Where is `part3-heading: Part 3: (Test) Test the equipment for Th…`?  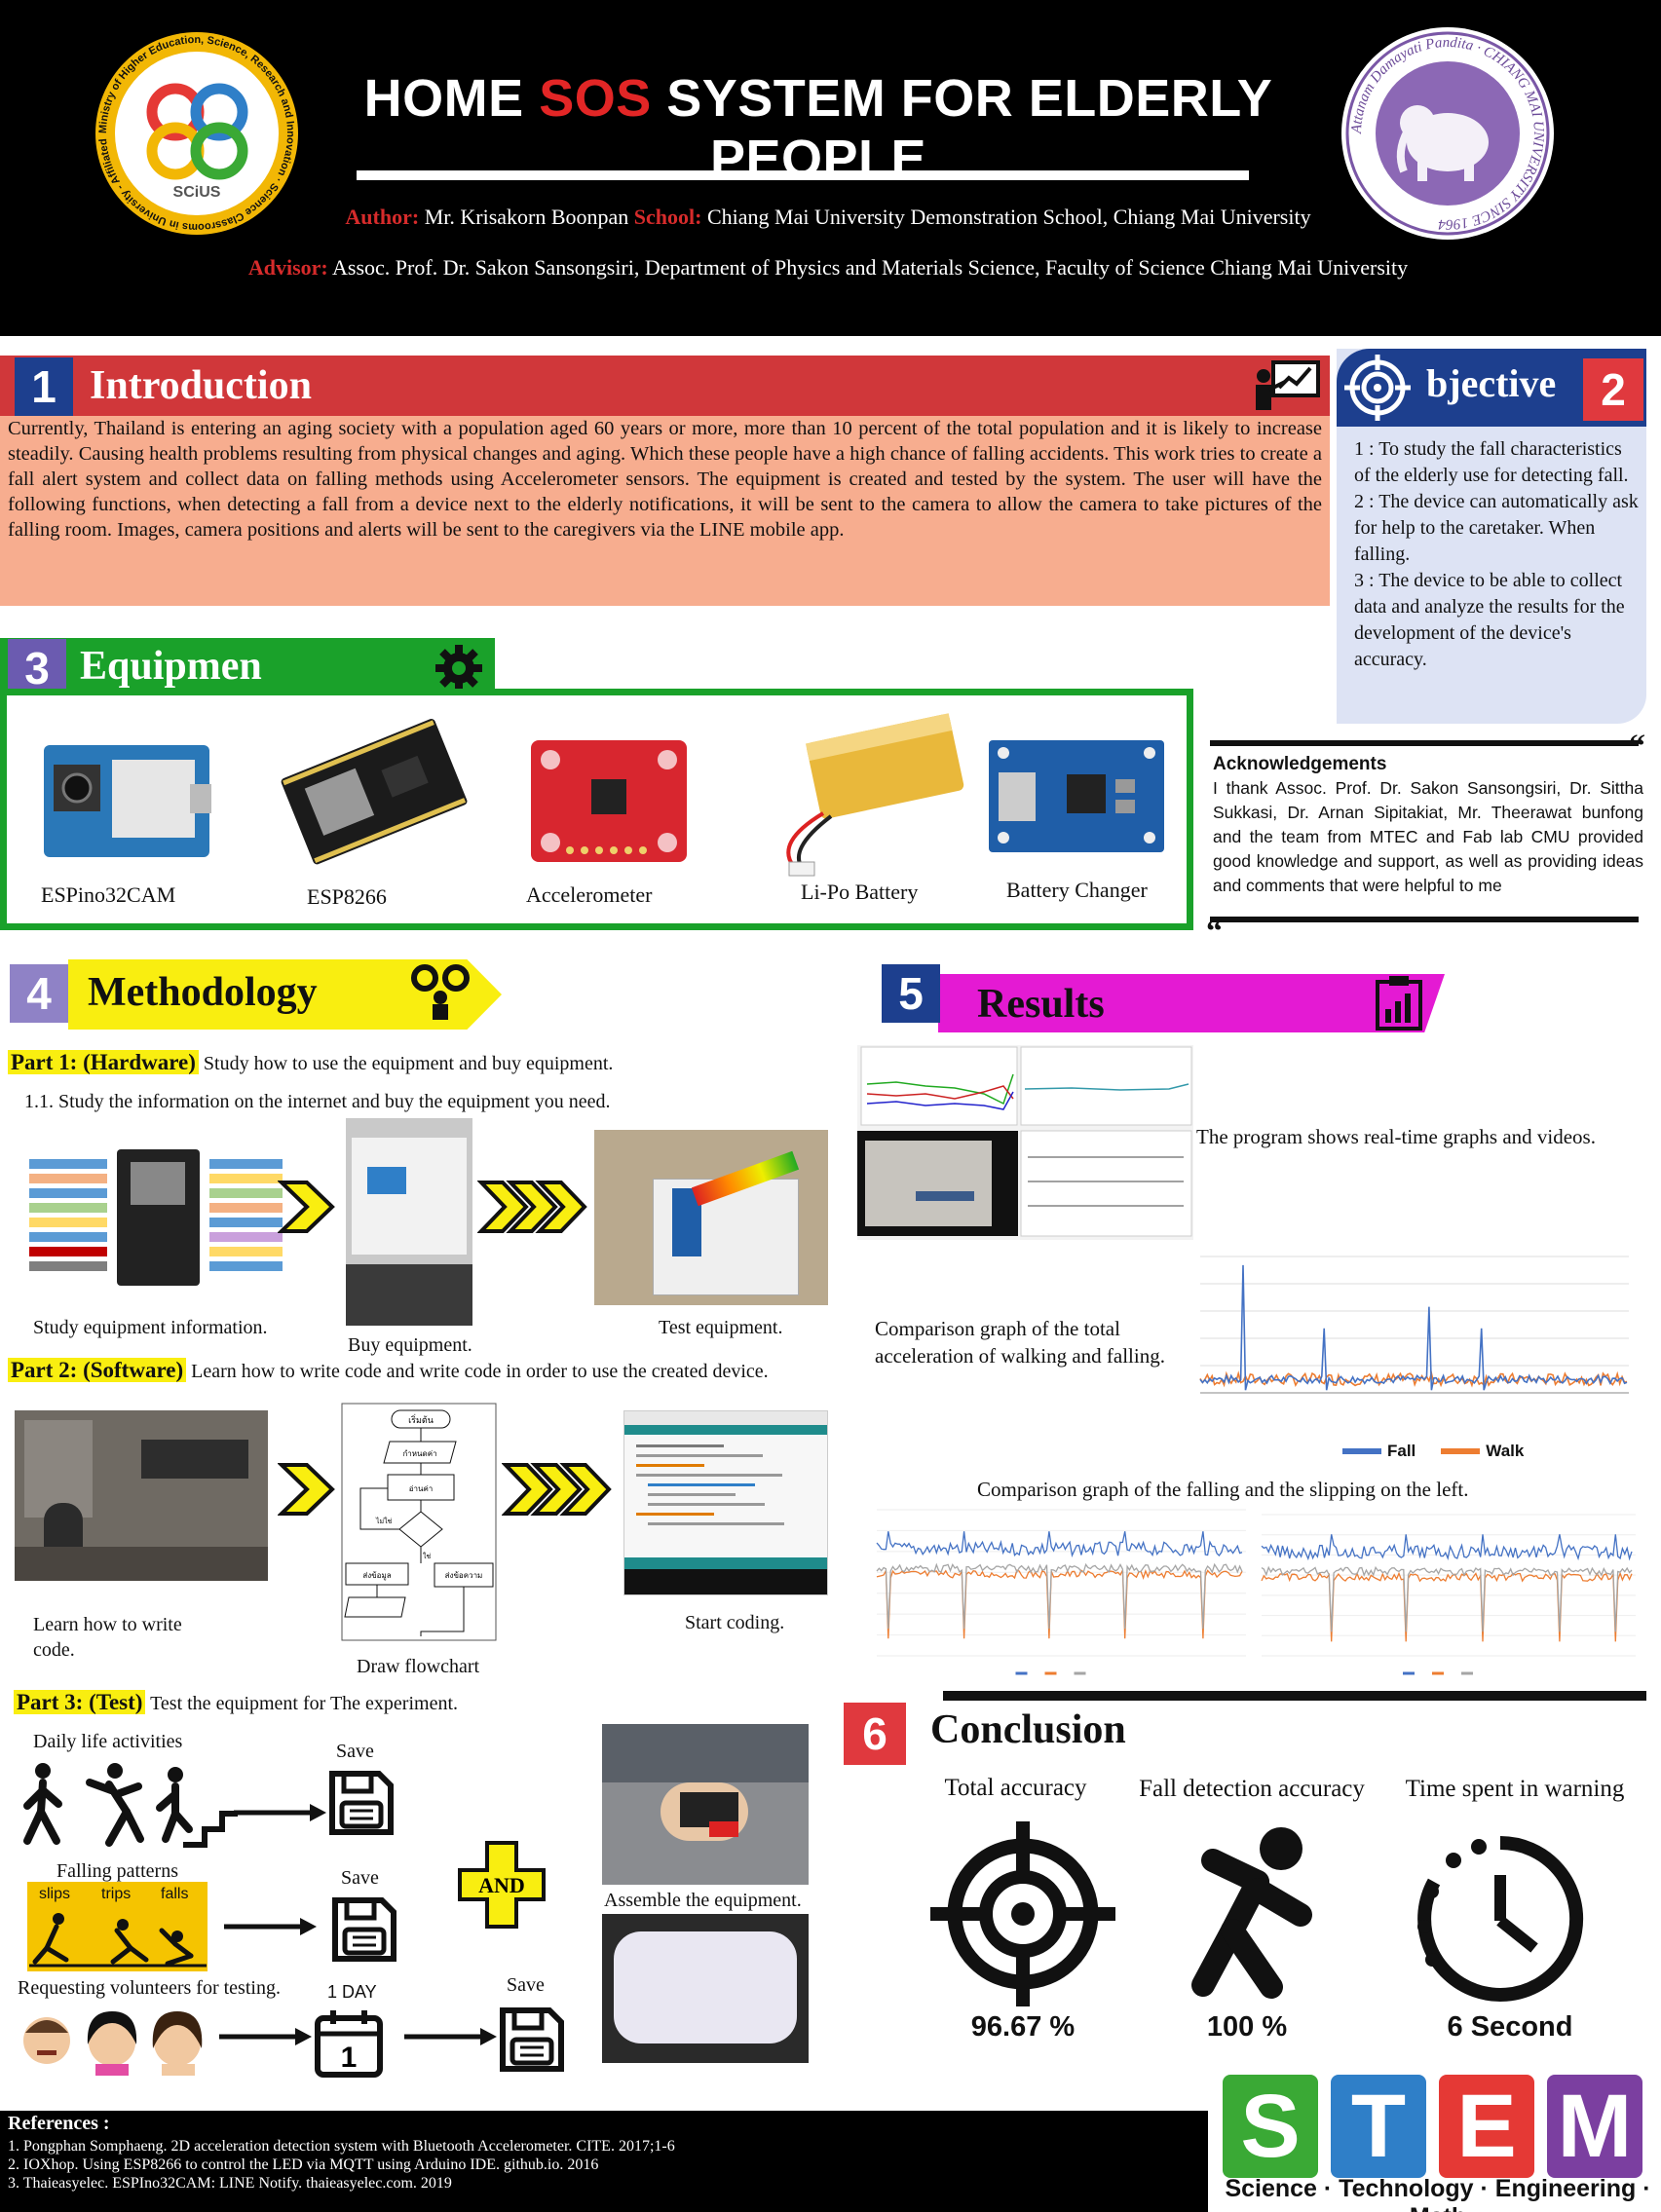
part3-heading: Part 3: (Test) Test the equipment for Th… is located at coordinates (236, 1703).